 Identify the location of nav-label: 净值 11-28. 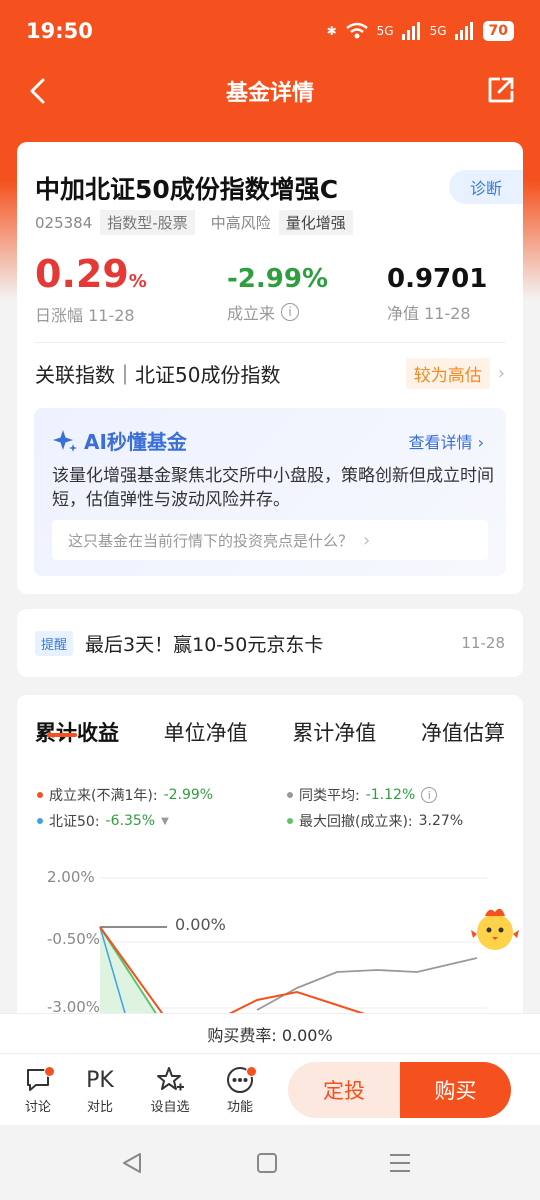
(429, 313).